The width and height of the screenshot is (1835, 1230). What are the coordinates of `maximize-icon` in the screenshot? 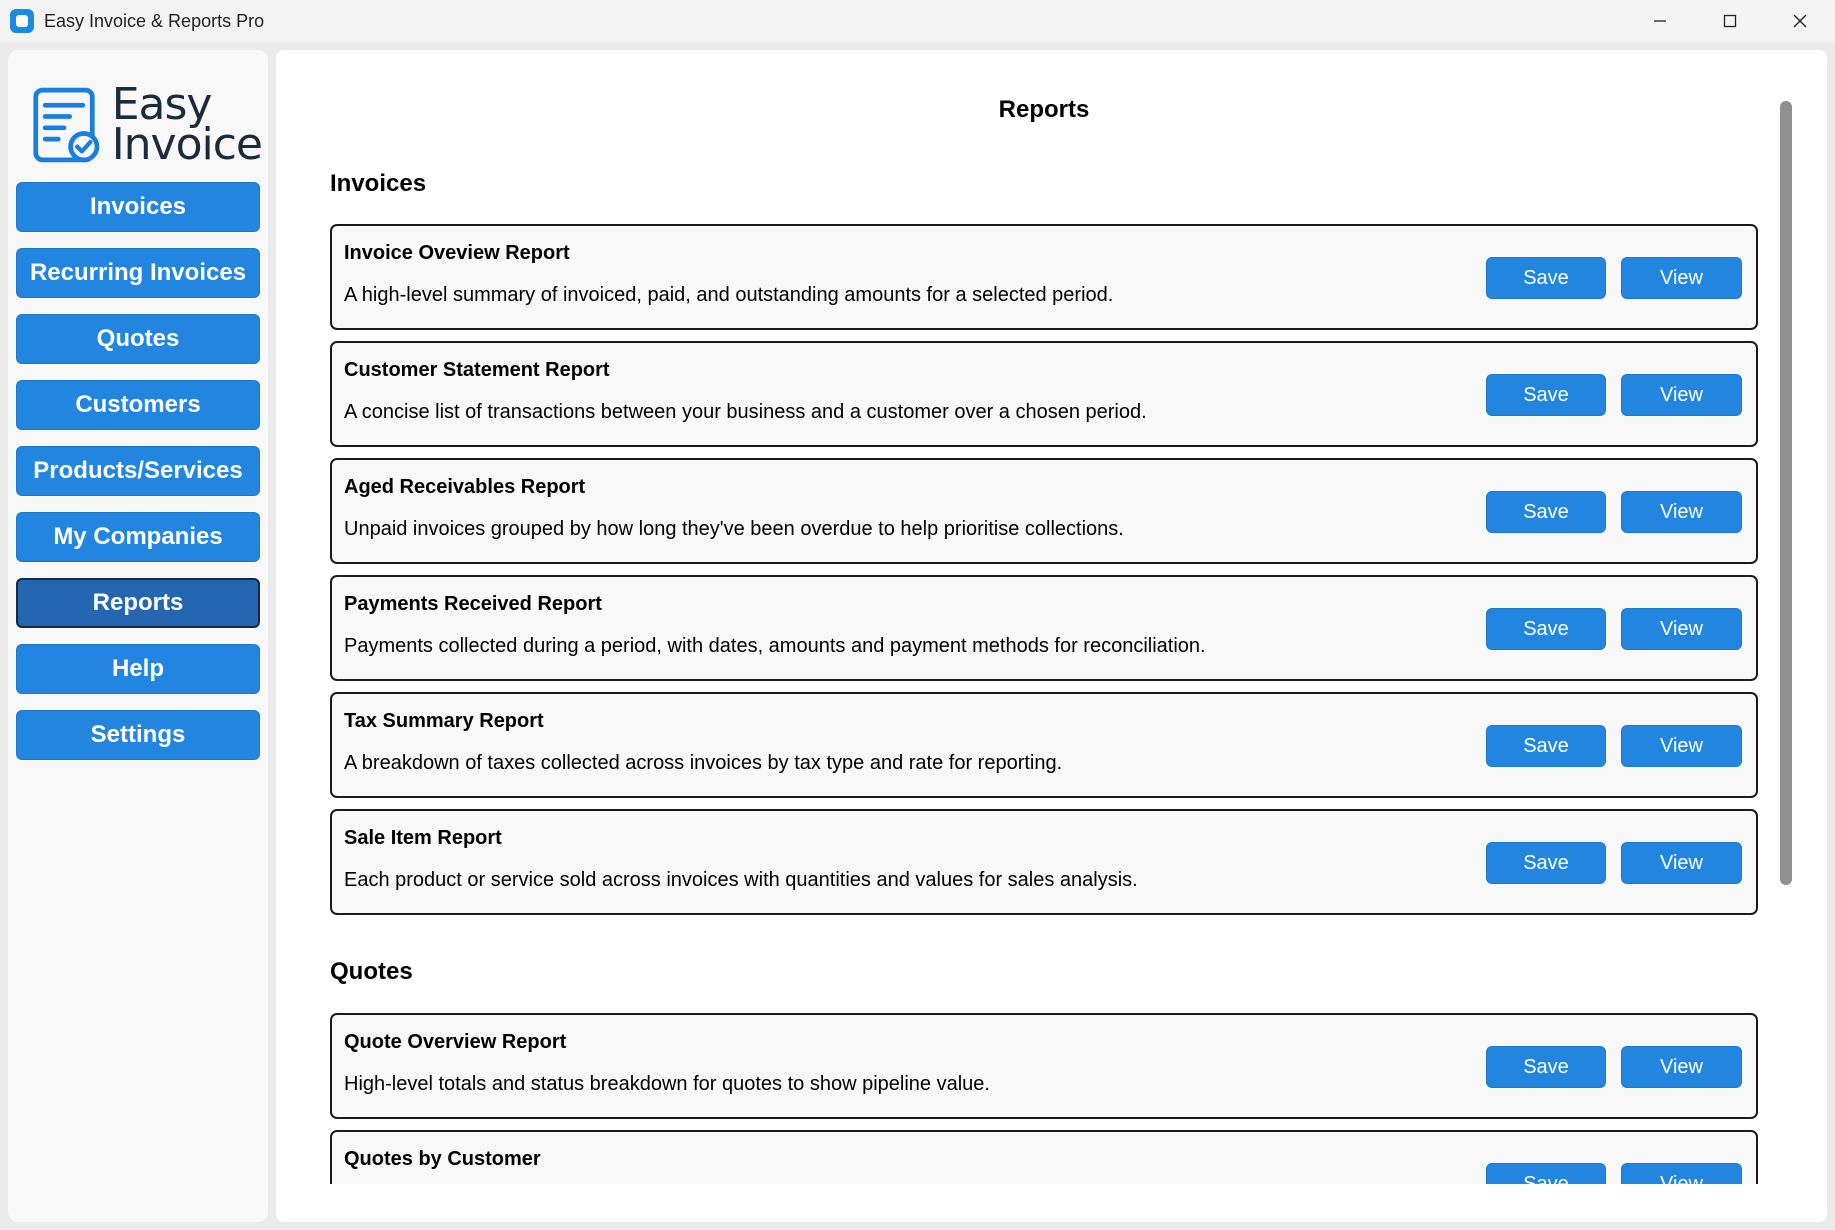 It's located at (1730, 21).